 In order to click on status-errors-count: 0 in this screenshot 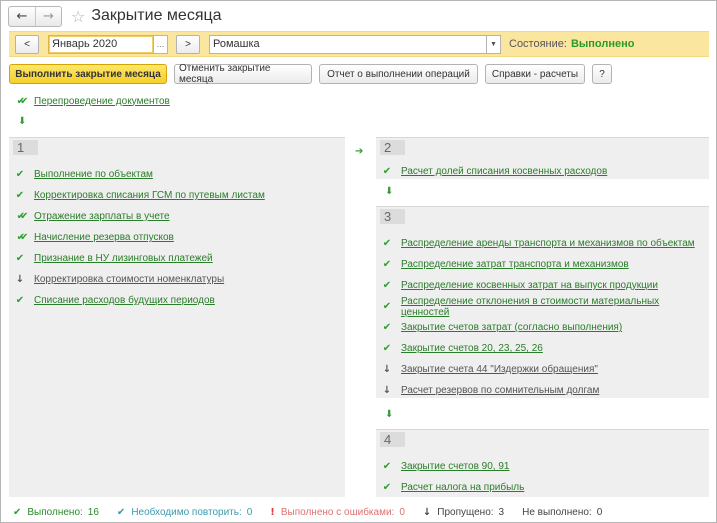, I will do `click(402, 512)`.